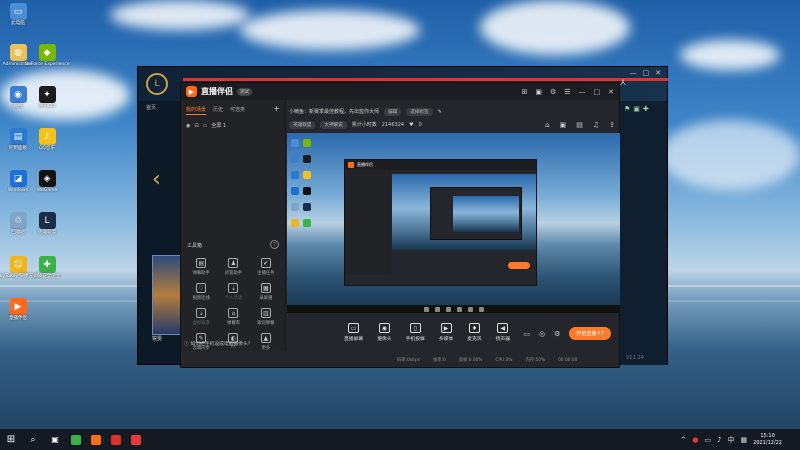  Describe the element at coordinates (33, 439) in the screenshot. I see `search-icon: ⌕` at that location.